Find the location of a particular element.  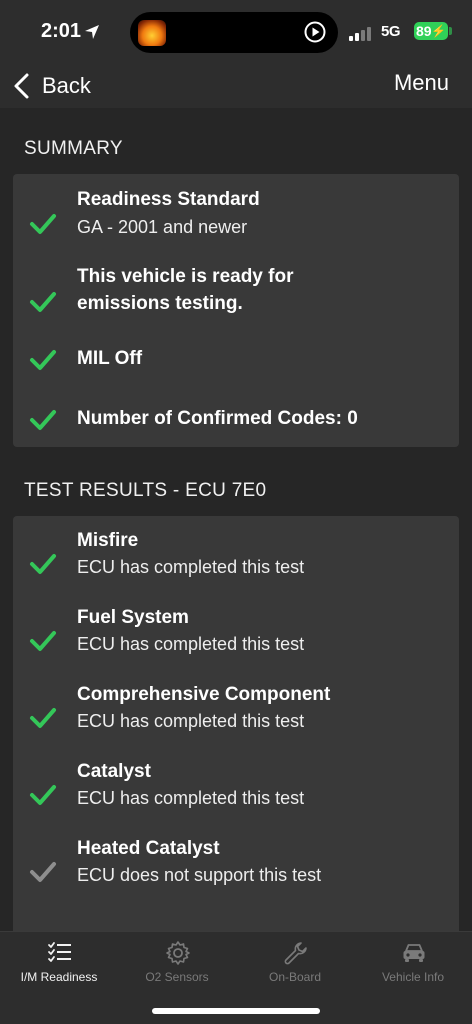

row-title: Heated Catalyst is located at coordinates (148, 848).